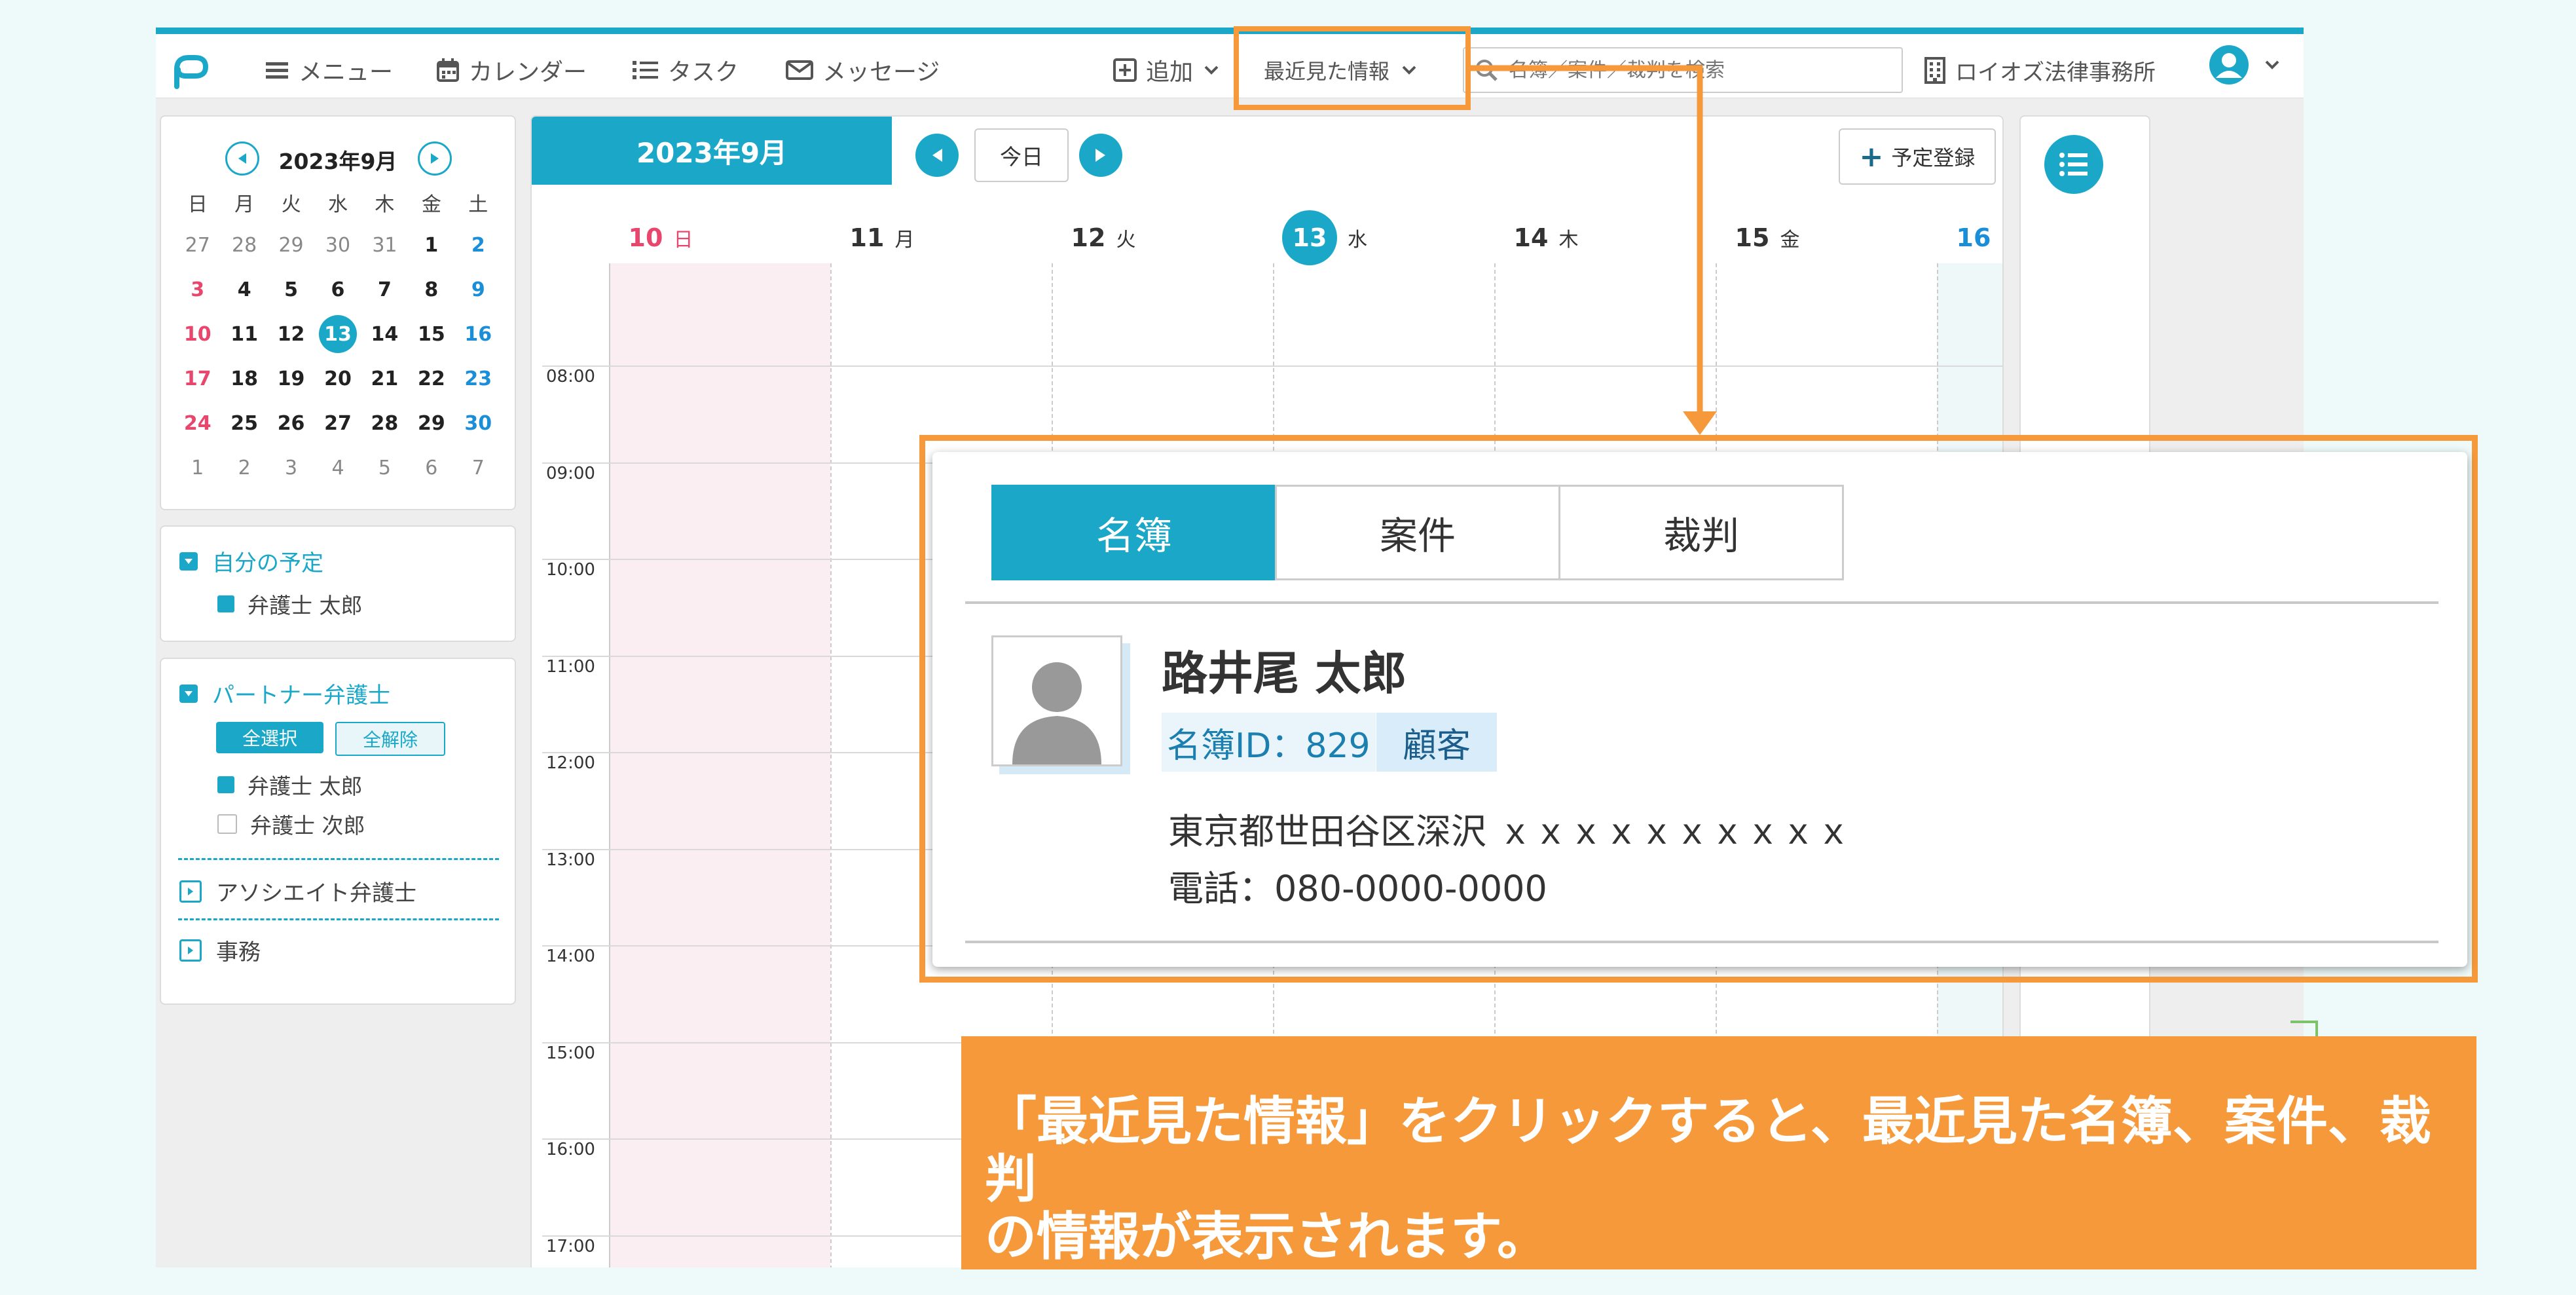 Image resolution: width=2576 pixels, height=1295 pixels. I want to click on mini-calendar-day: 26, so click(291, 423).